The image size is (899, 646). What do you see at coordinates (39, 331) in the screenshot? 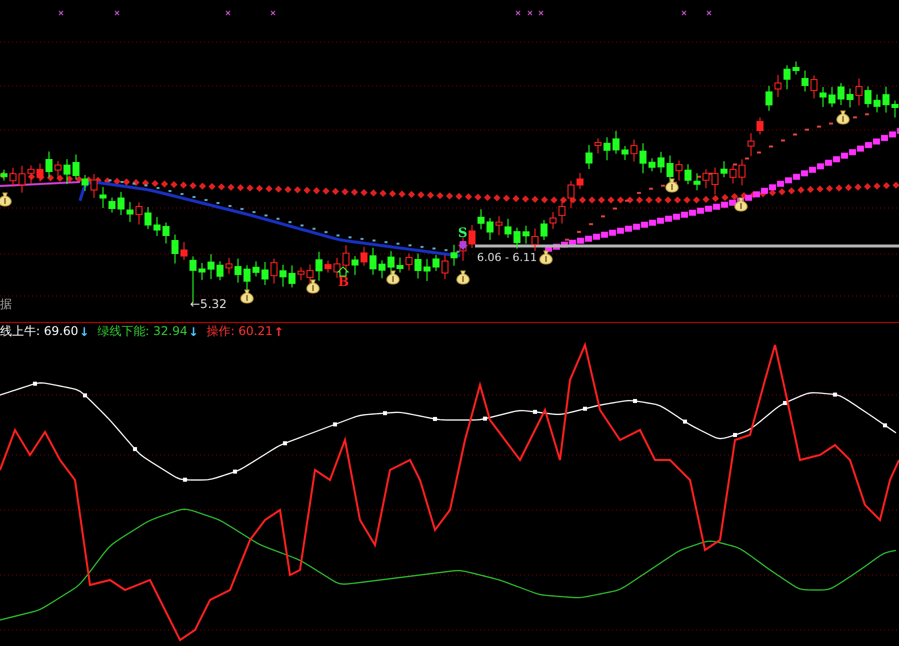
I see `legend-value: 线上牛: 69.60` at bounding box center [39, 331].